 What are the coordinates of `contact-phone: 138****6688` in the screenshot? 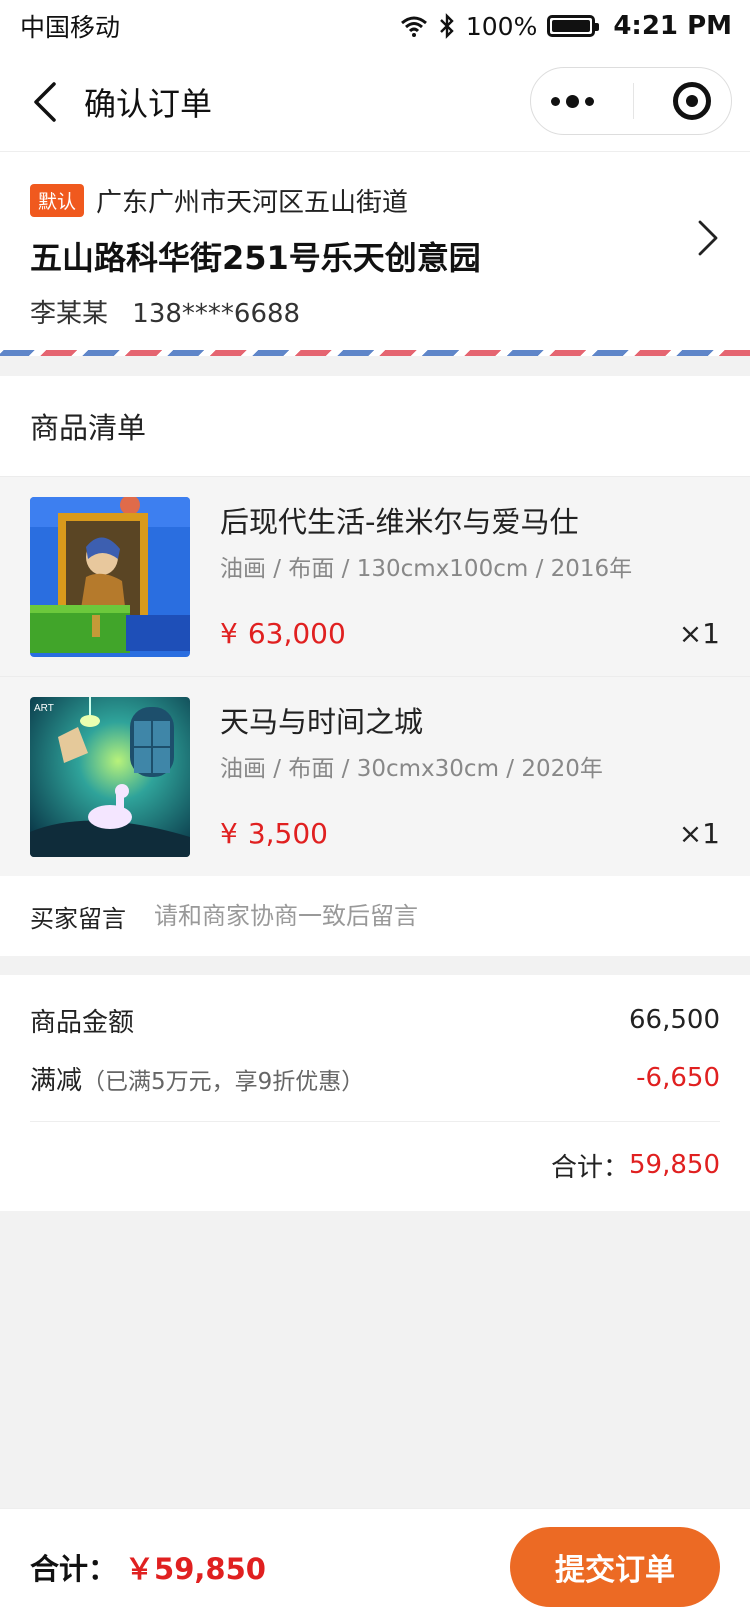 It's located at (216, 314).